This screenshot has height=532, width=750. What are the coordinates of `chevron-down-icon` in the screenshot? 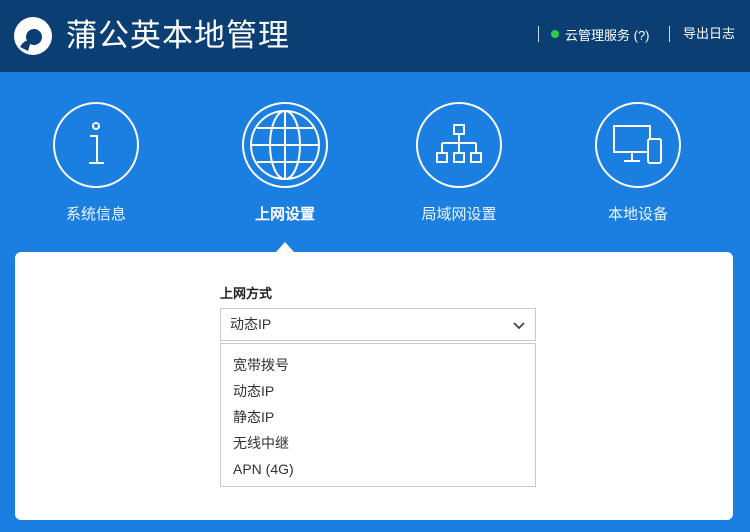 It's located at (519, 326).